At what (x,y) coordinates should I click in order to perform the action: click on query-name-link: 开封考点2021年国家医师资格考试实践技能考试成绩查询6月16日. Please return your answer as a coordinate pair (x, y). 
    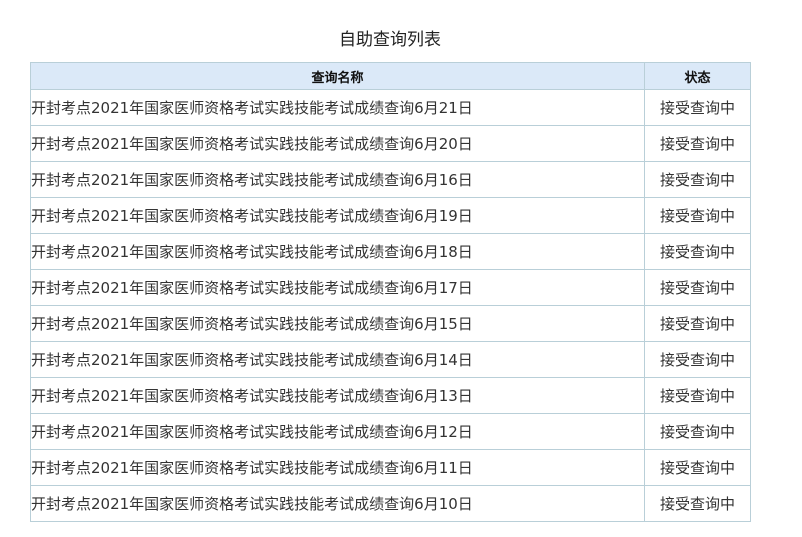
    Looking at the image, I should click on (337, 179).